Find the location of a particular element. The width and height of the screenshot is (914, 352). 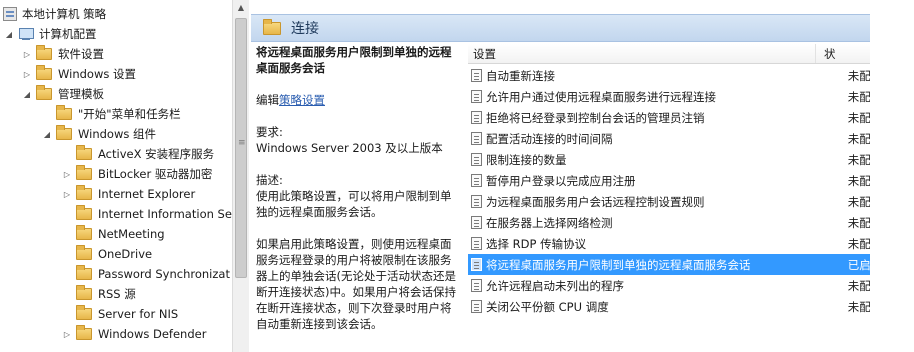

list-item: 为远程桌面服务用户会话远程控制设置规则 未配 is located at coordinates (669, 201).